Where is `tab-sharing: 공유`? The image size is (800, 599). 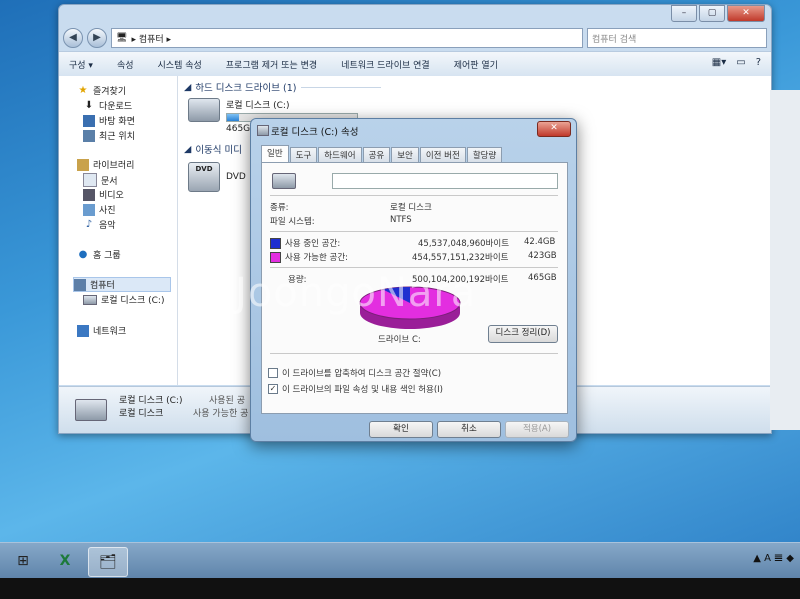
tab-sharing: 공유 is located at coordinates (376, 155).